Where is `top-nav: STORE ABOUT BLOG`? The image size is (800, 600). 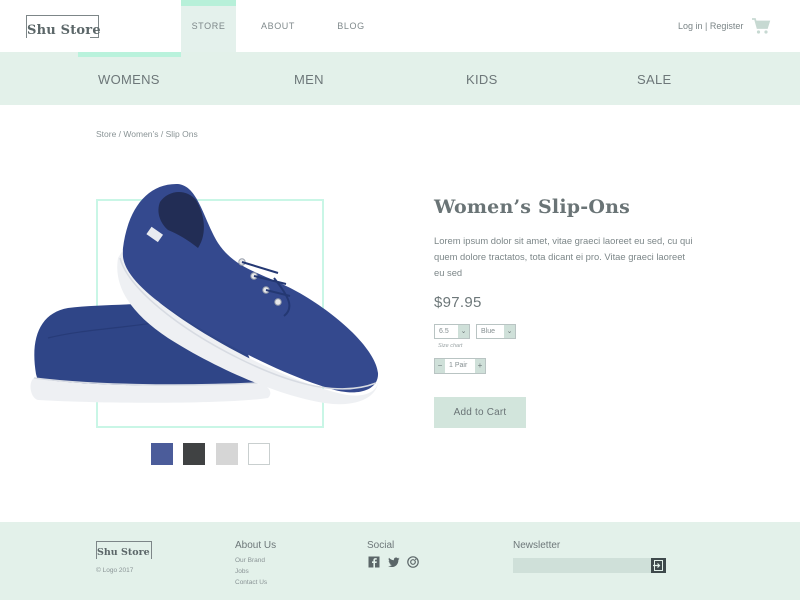 top-nav: STORE ABOUT BLOG is located at coordinates (281, 26).